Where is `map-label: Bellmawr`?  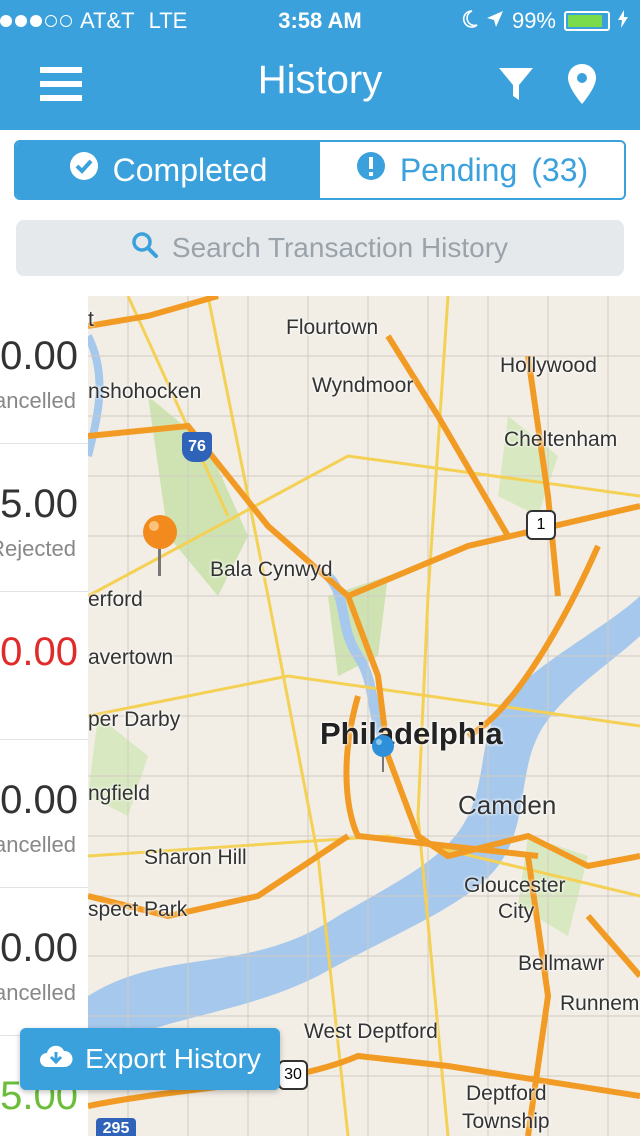 map-label: Bellmawr is located at coordinates (561, 963).